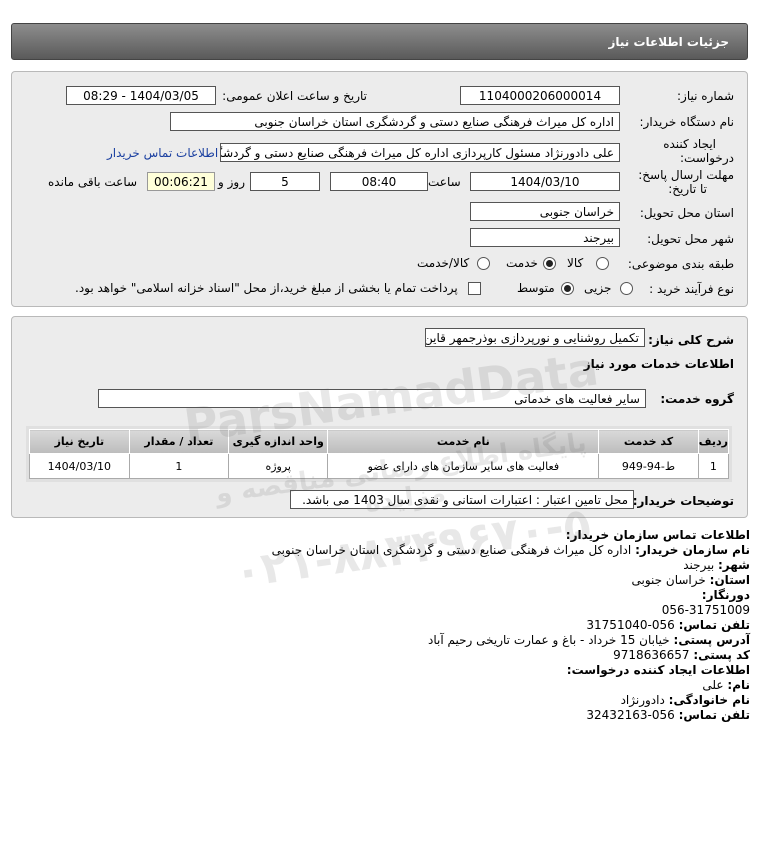 This screenshot has width=770, height=845. What do you see at coordinates (648, 441) in the screenshot?
I see `col-service-code: کد خدمت` at bounding box center [648, 441].